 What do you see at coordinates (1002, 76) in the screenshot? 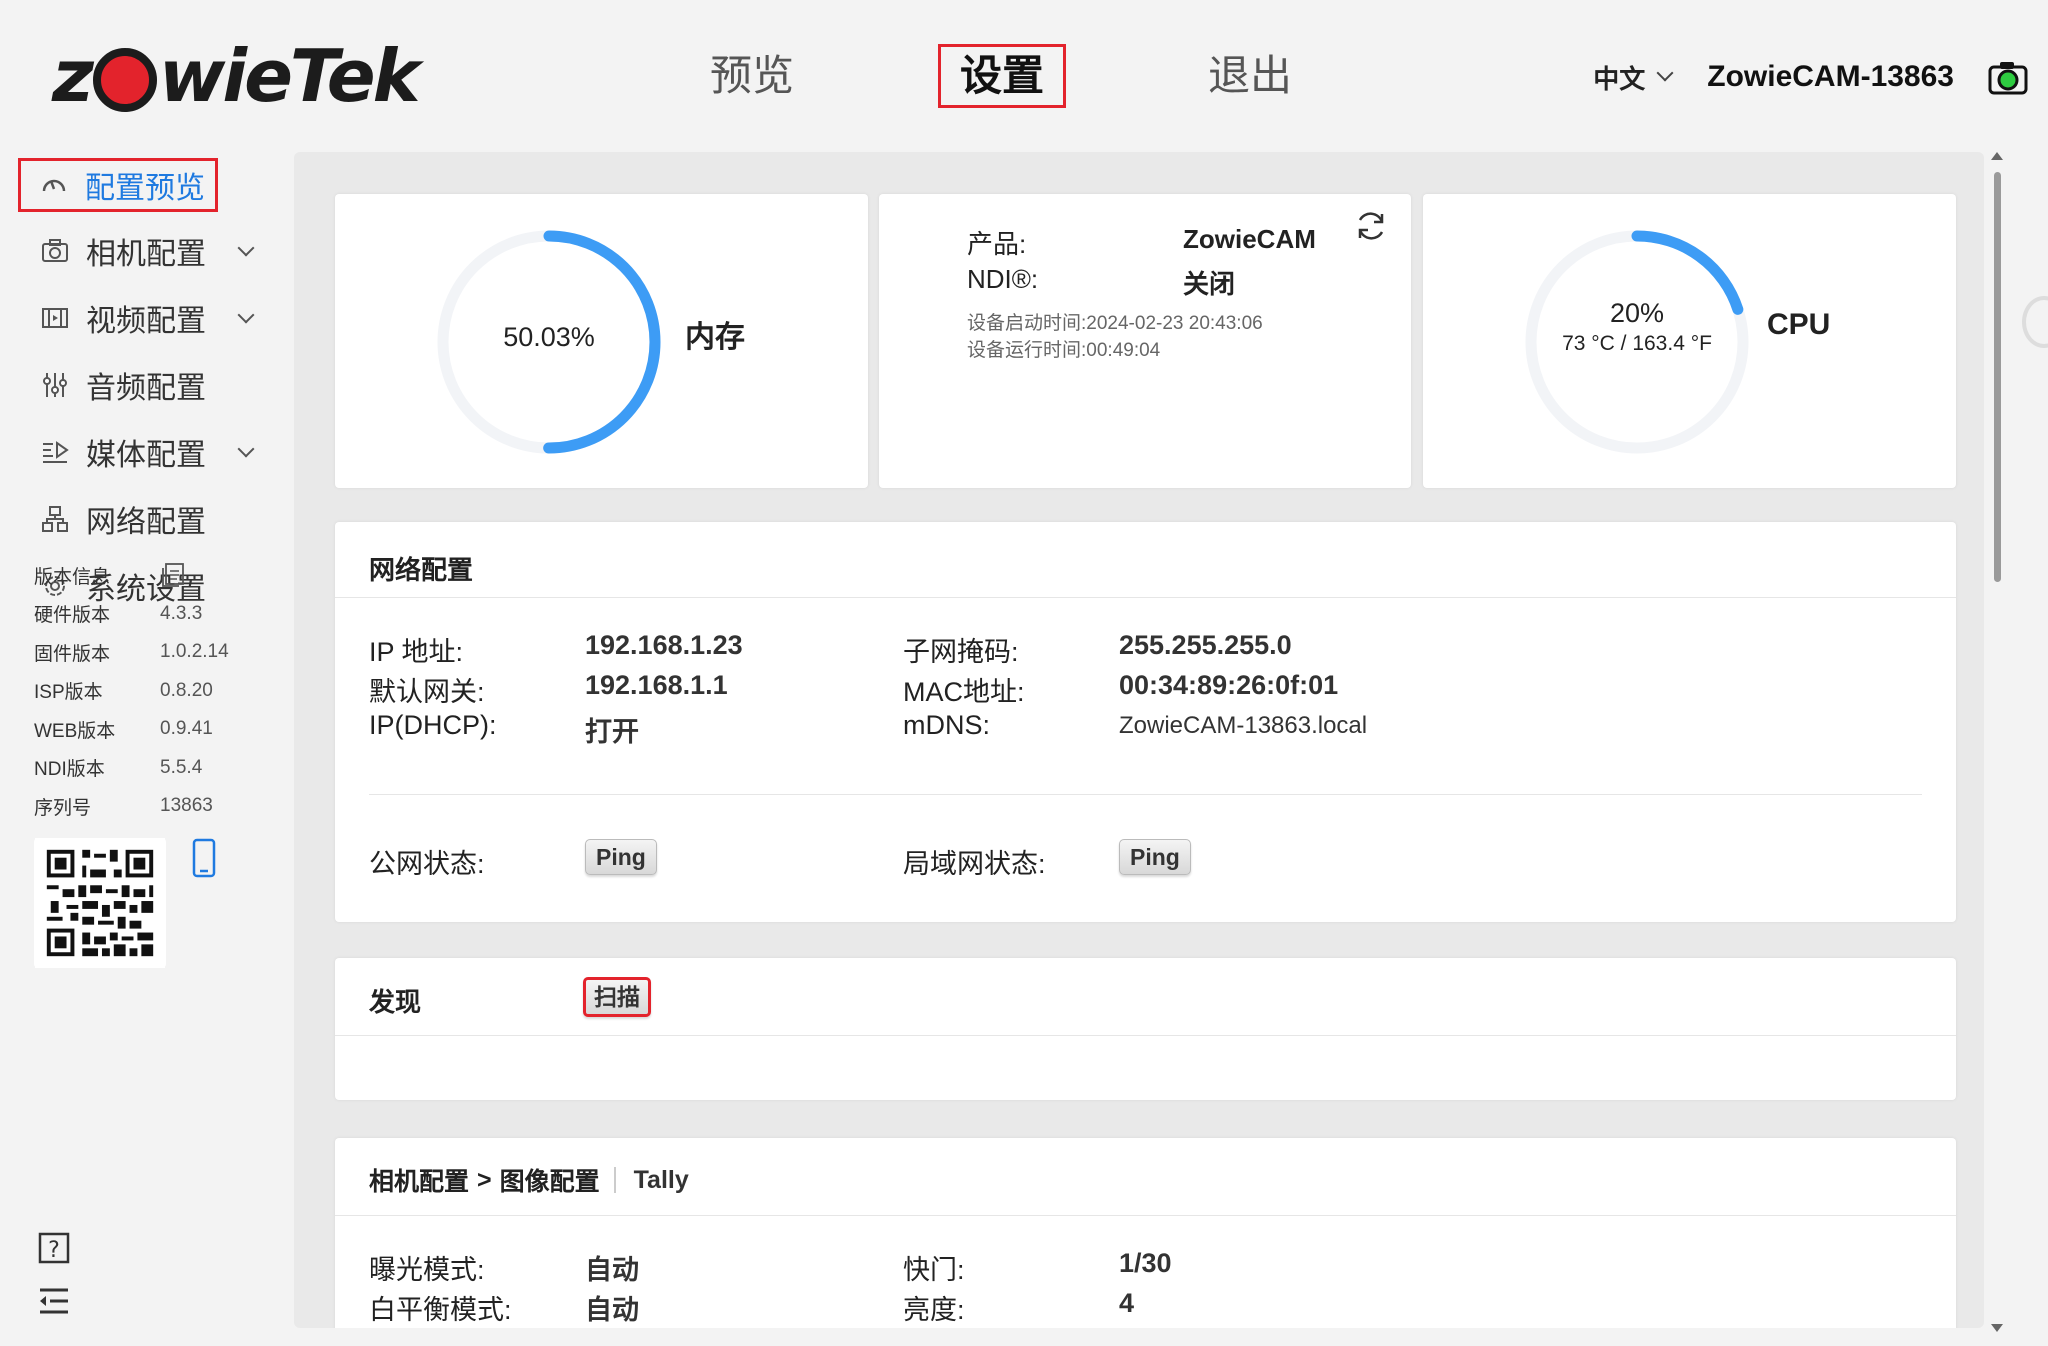
I see `nav-settings: 设置` at bounding box center [1002, 76].